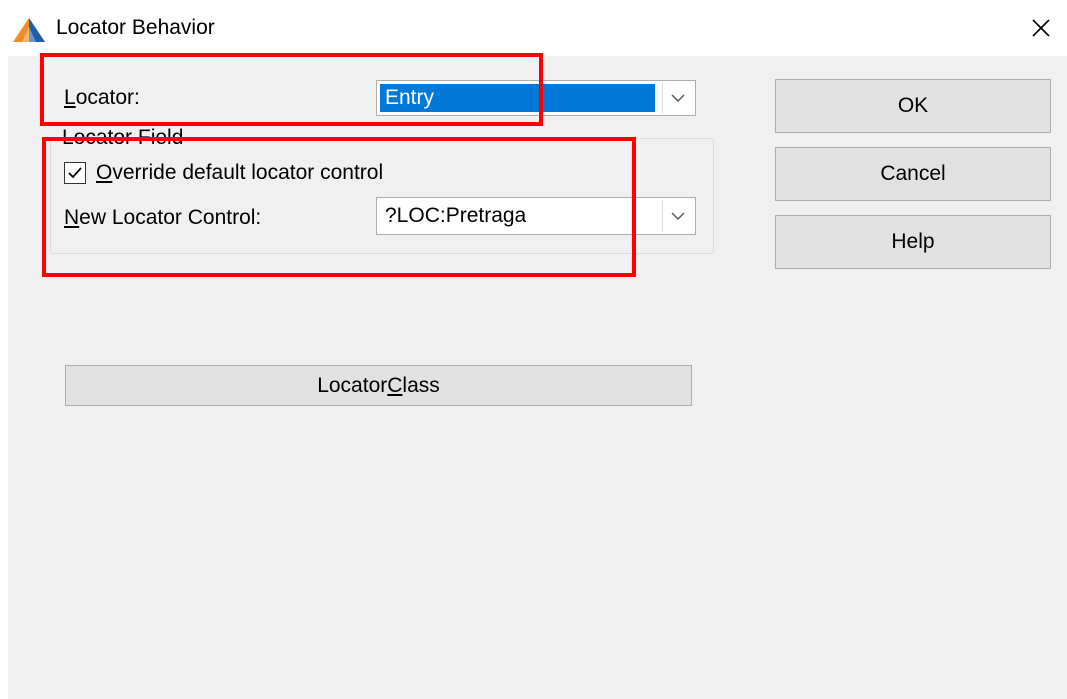  Describe the element at coordinates (913, 242) in the screenshot. I see `help-button: Help` at that location.